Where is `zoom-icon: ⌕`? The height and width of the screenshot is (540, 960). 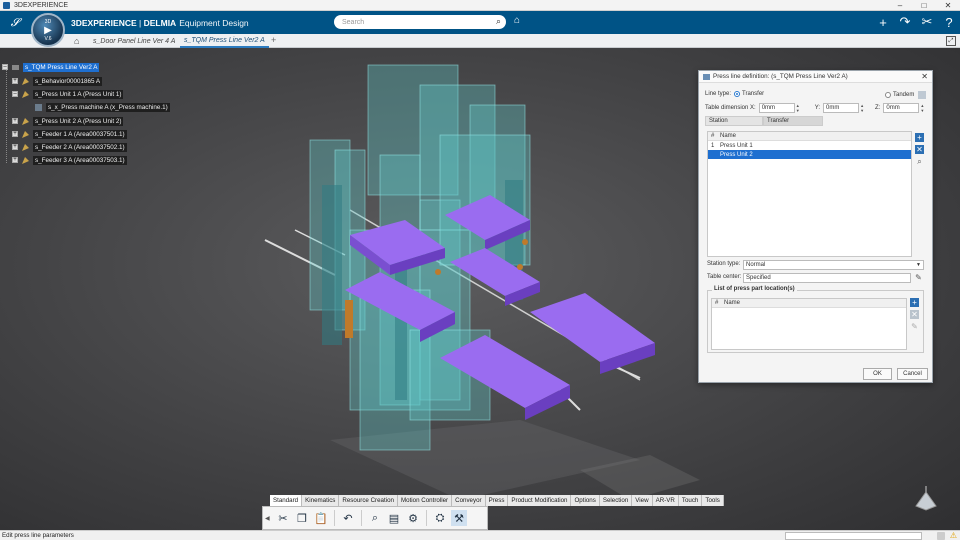
zoom-icon: ⌕ is located at coordinates (375, 518).